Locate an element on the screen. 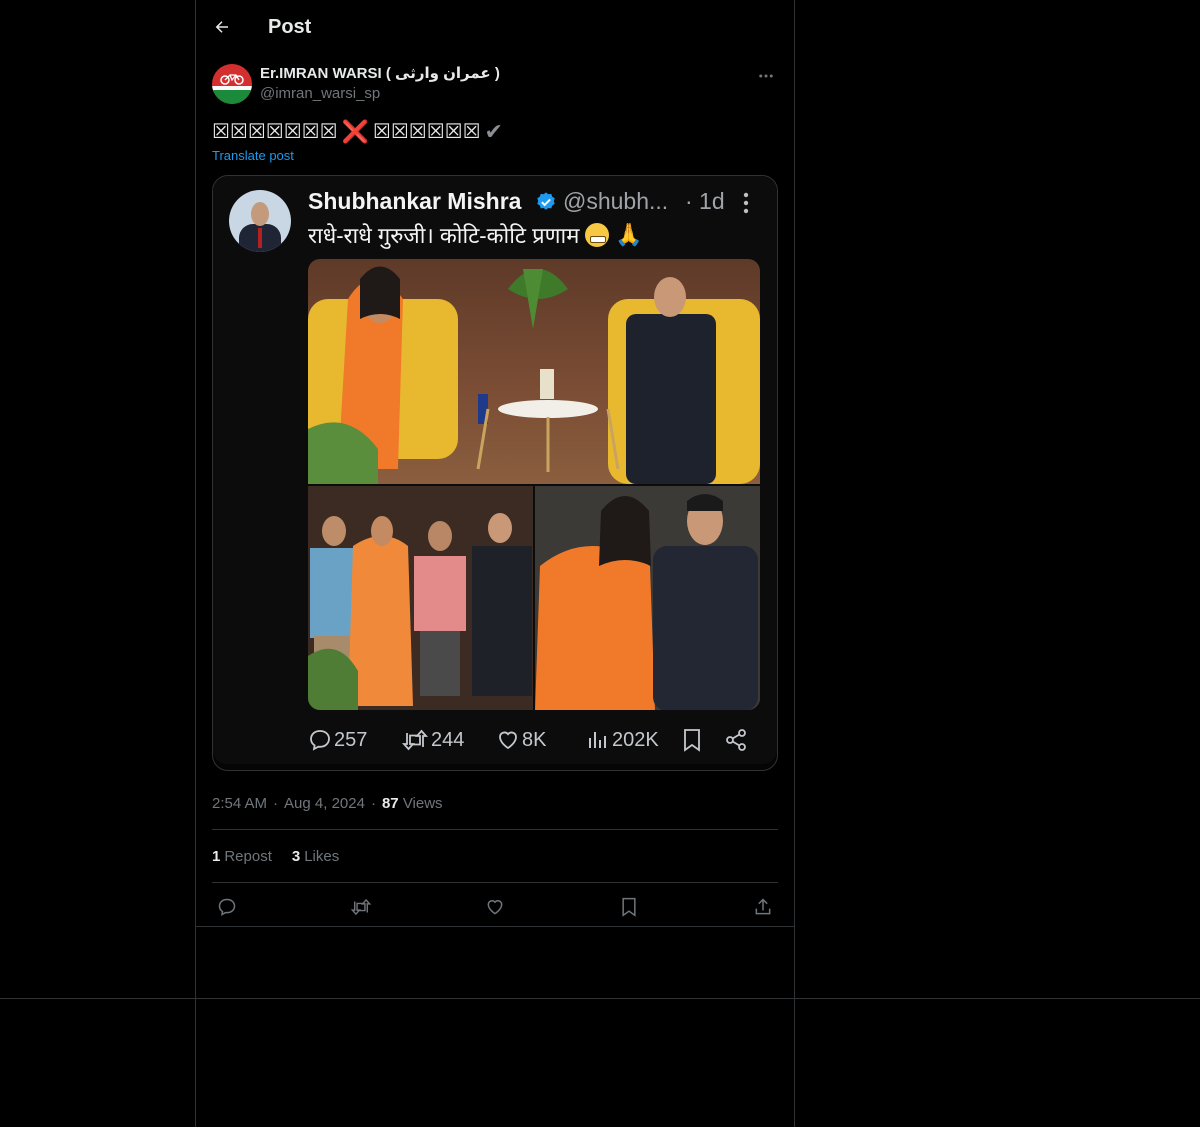 The height and width of the screenshot is (1127, 1200). embedded-avatar is located at coordinates (260, 221).